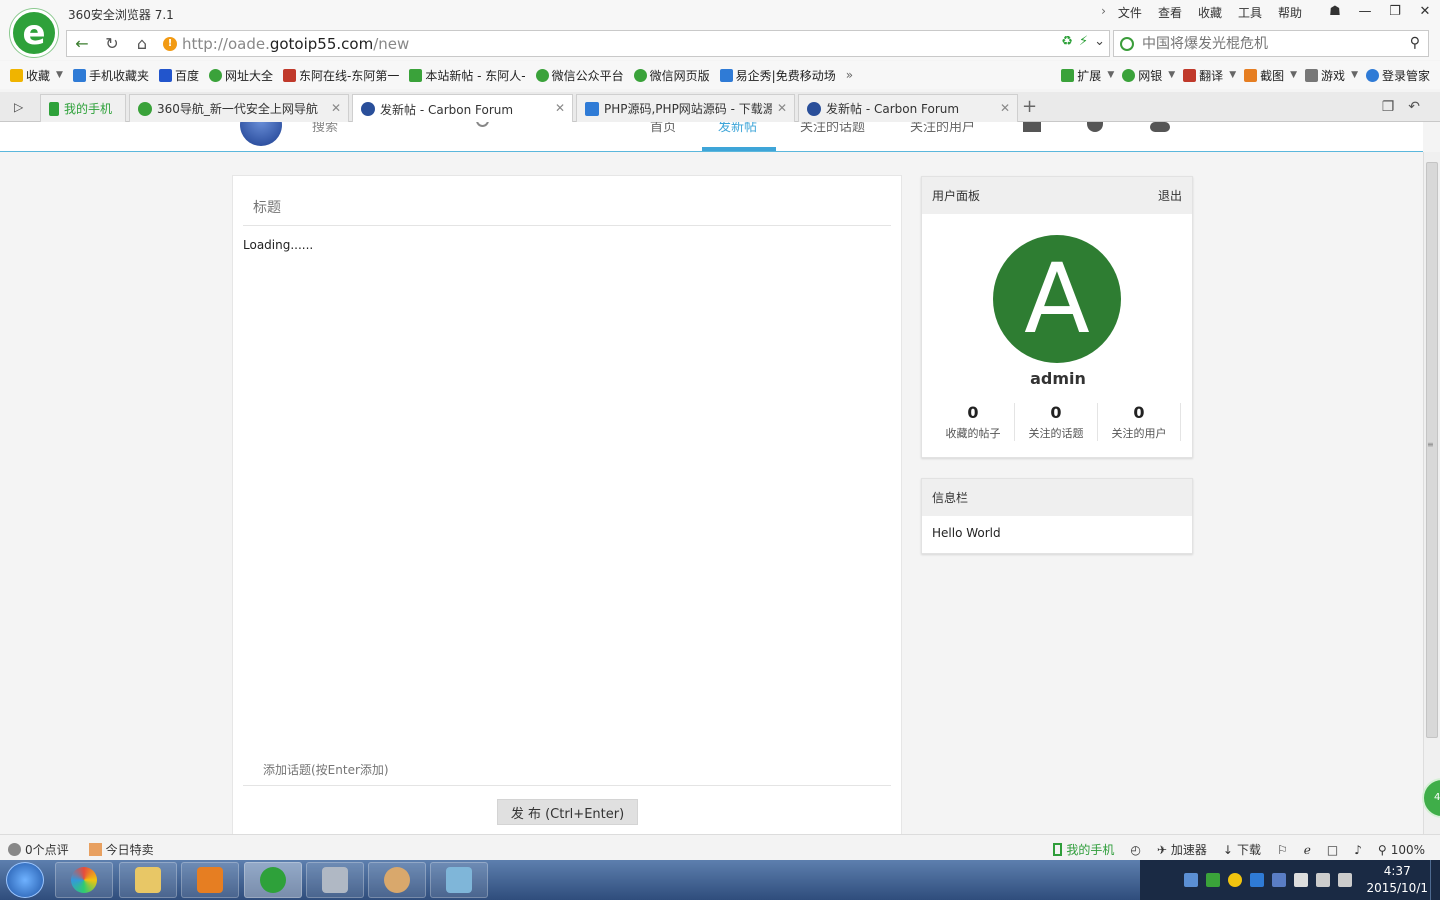 This screenshot has height=900, width=1440. What do you see at coordinates (1191, 880) in the screenshot?
I see `tray-flag-icon` at bounding box center [1191, 880].